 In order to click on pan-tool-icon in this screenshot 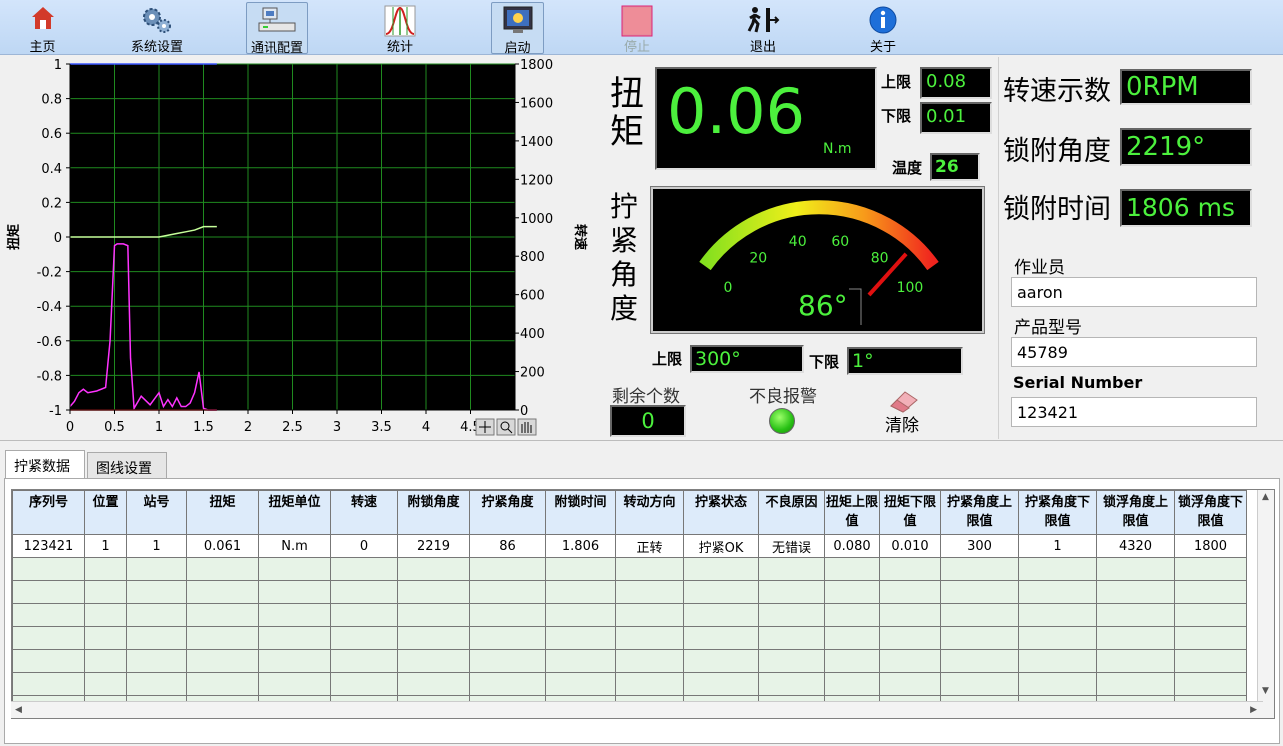, I will do `click(527, 427)`.